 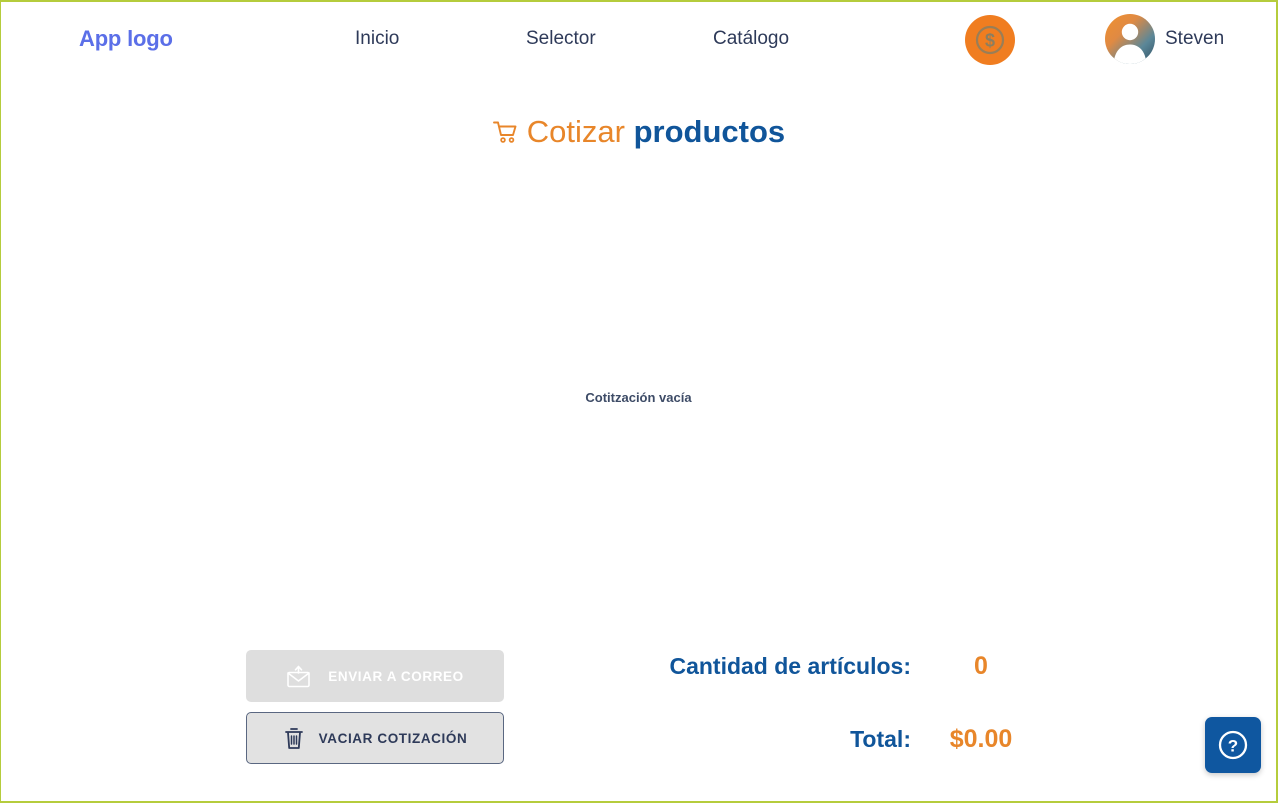 What do you see at coordinates (880, 739) in the screenshot?
I see `total-amount-label: Total:` at bounding box center [880, 739].